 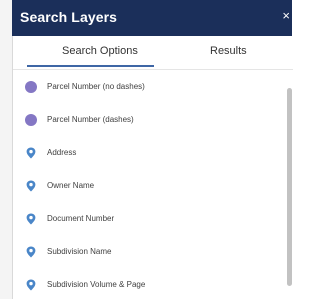 I want to click on option-label: Document Number, so click(x=81, y=218).